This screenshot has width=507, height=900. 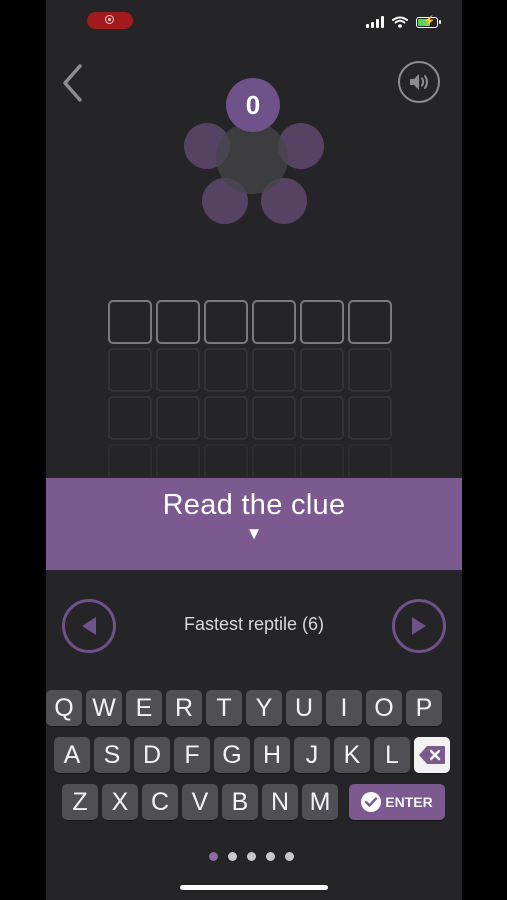 I want to click on sound-toggle-button, so click(x=419, y=82).